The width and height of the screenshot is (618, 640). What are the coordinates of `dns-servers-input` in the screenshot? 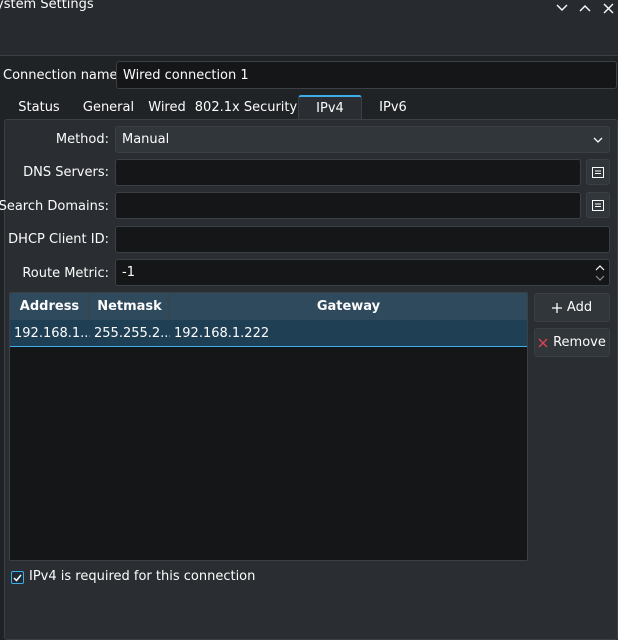 It's located at (348, 172).